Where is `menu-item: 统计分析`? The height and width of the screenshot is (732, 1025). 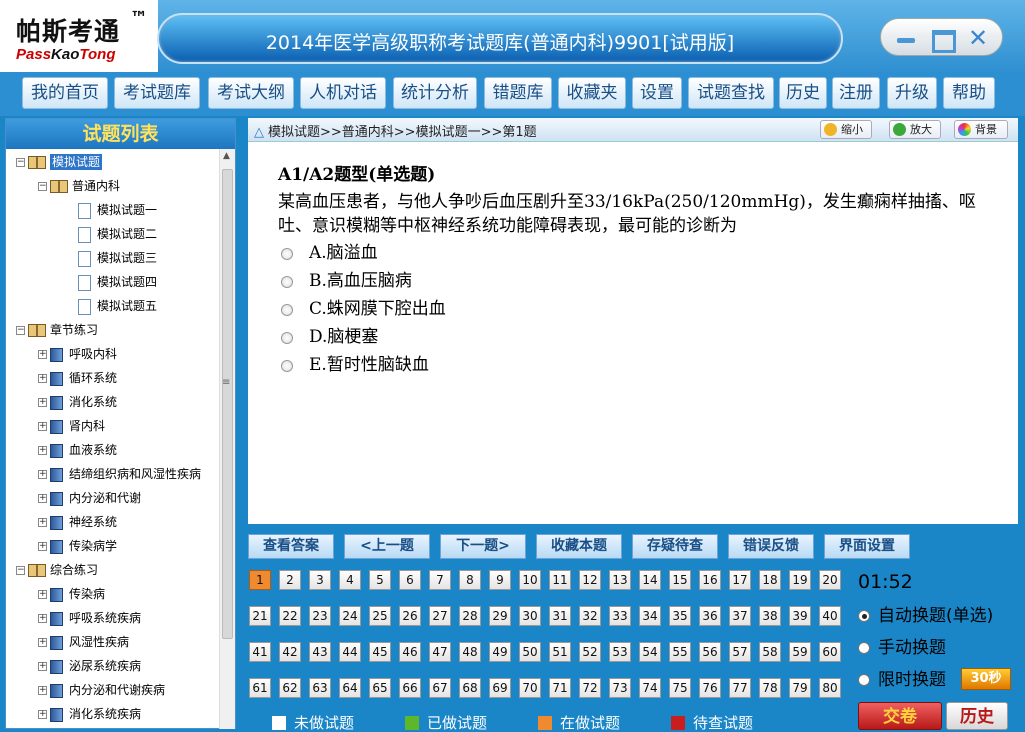
menu-item: 统计分析 is located at coordinates (435, 93).